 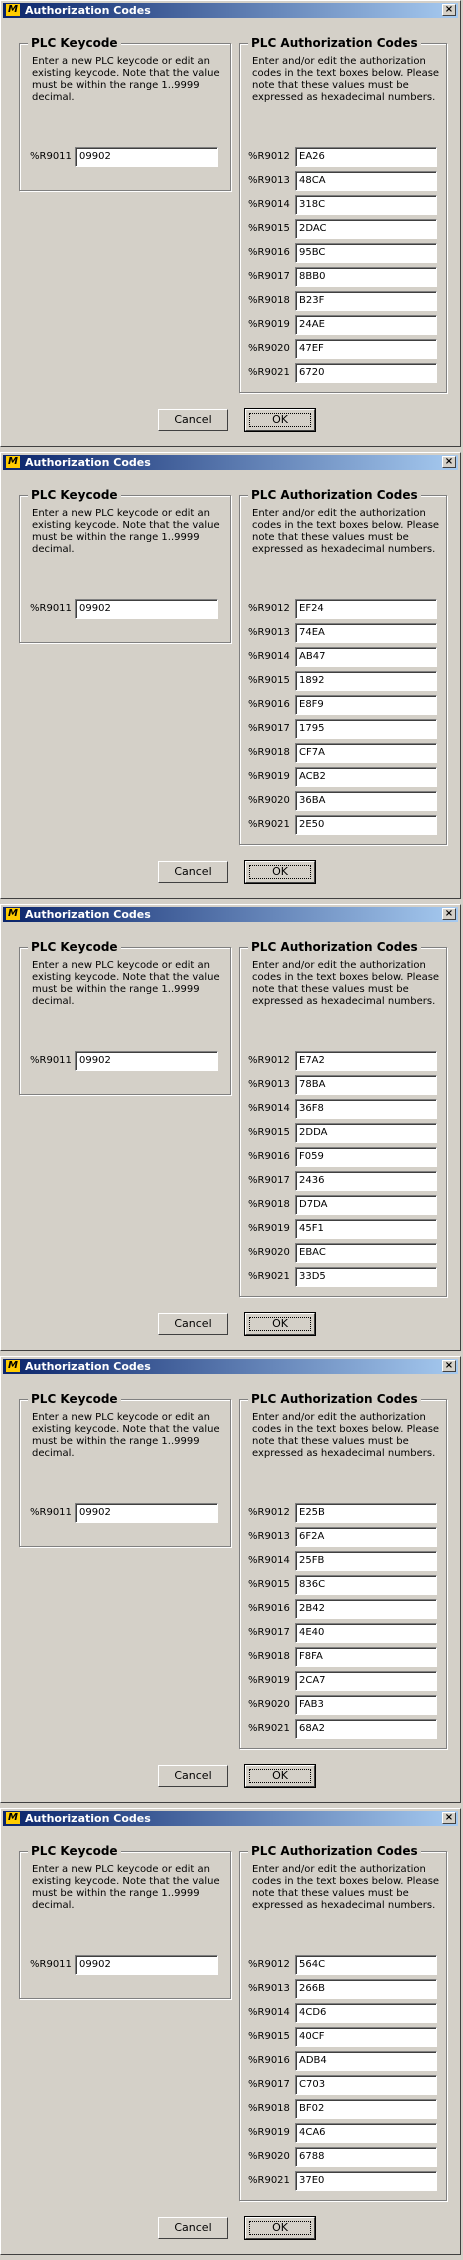 What do you see at coordinates (269, 824) in the screenshot?
I see `field-label: %R9021` at bounding box center [269, 824].